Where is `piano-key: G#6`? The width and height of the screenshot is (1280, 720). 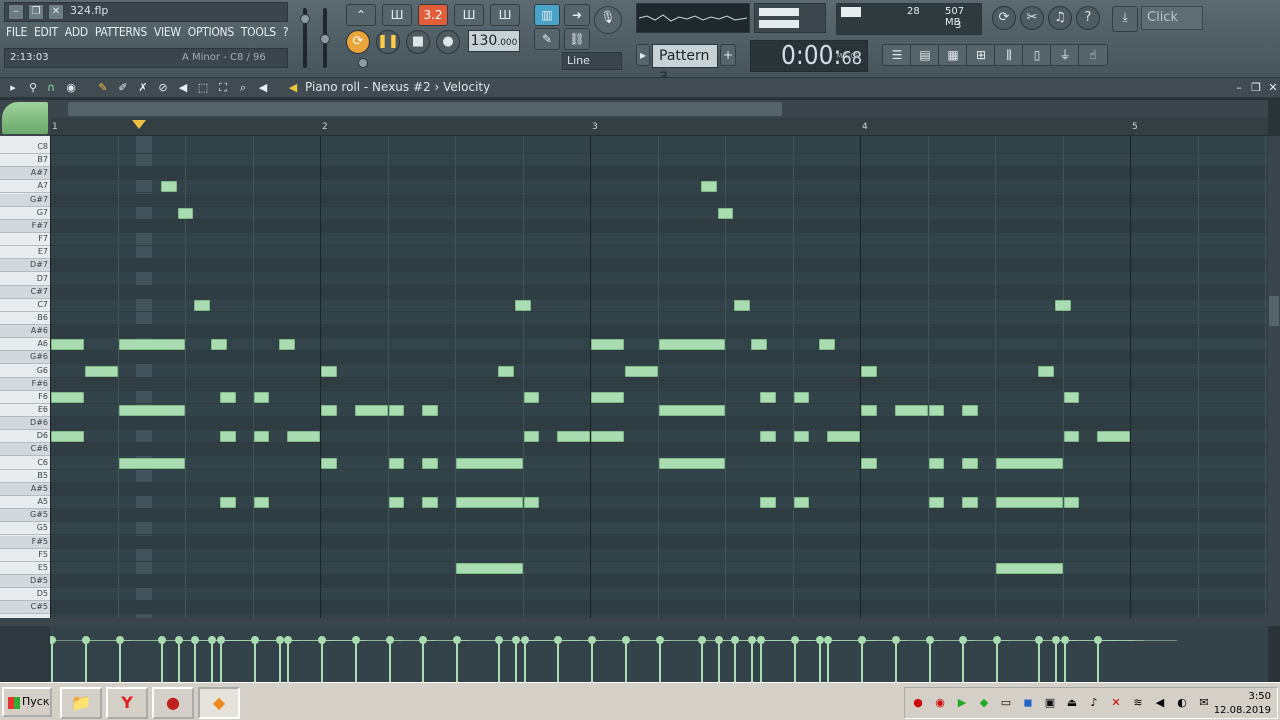 piano-key: G#6 is located at coordinates (25, 358).